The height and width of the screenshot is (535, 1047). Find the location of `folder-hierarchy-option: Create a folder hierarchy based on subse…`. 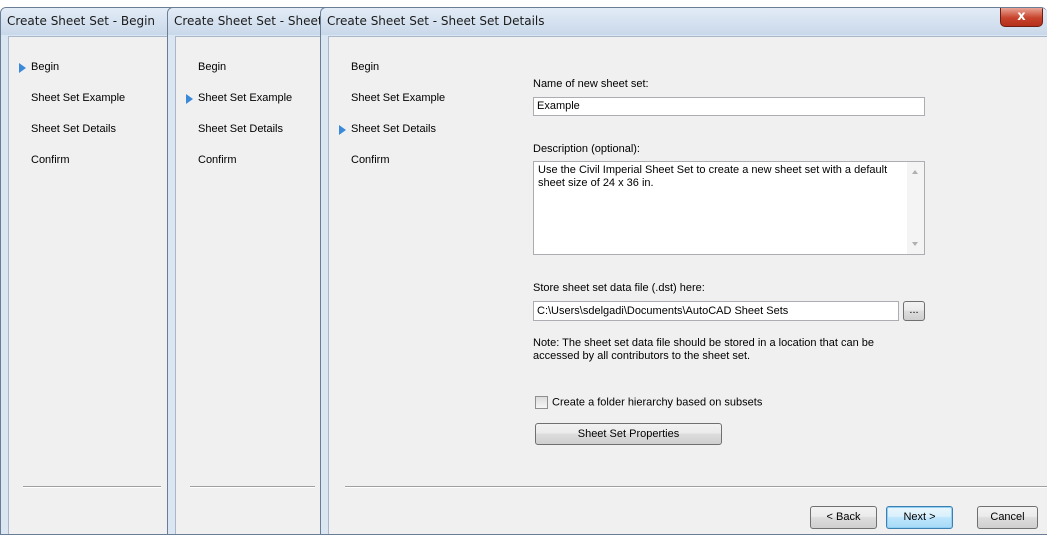

folder-hierarchy-option: Create a folder hierarchy based on subse… is located at coordinates (648, 402).